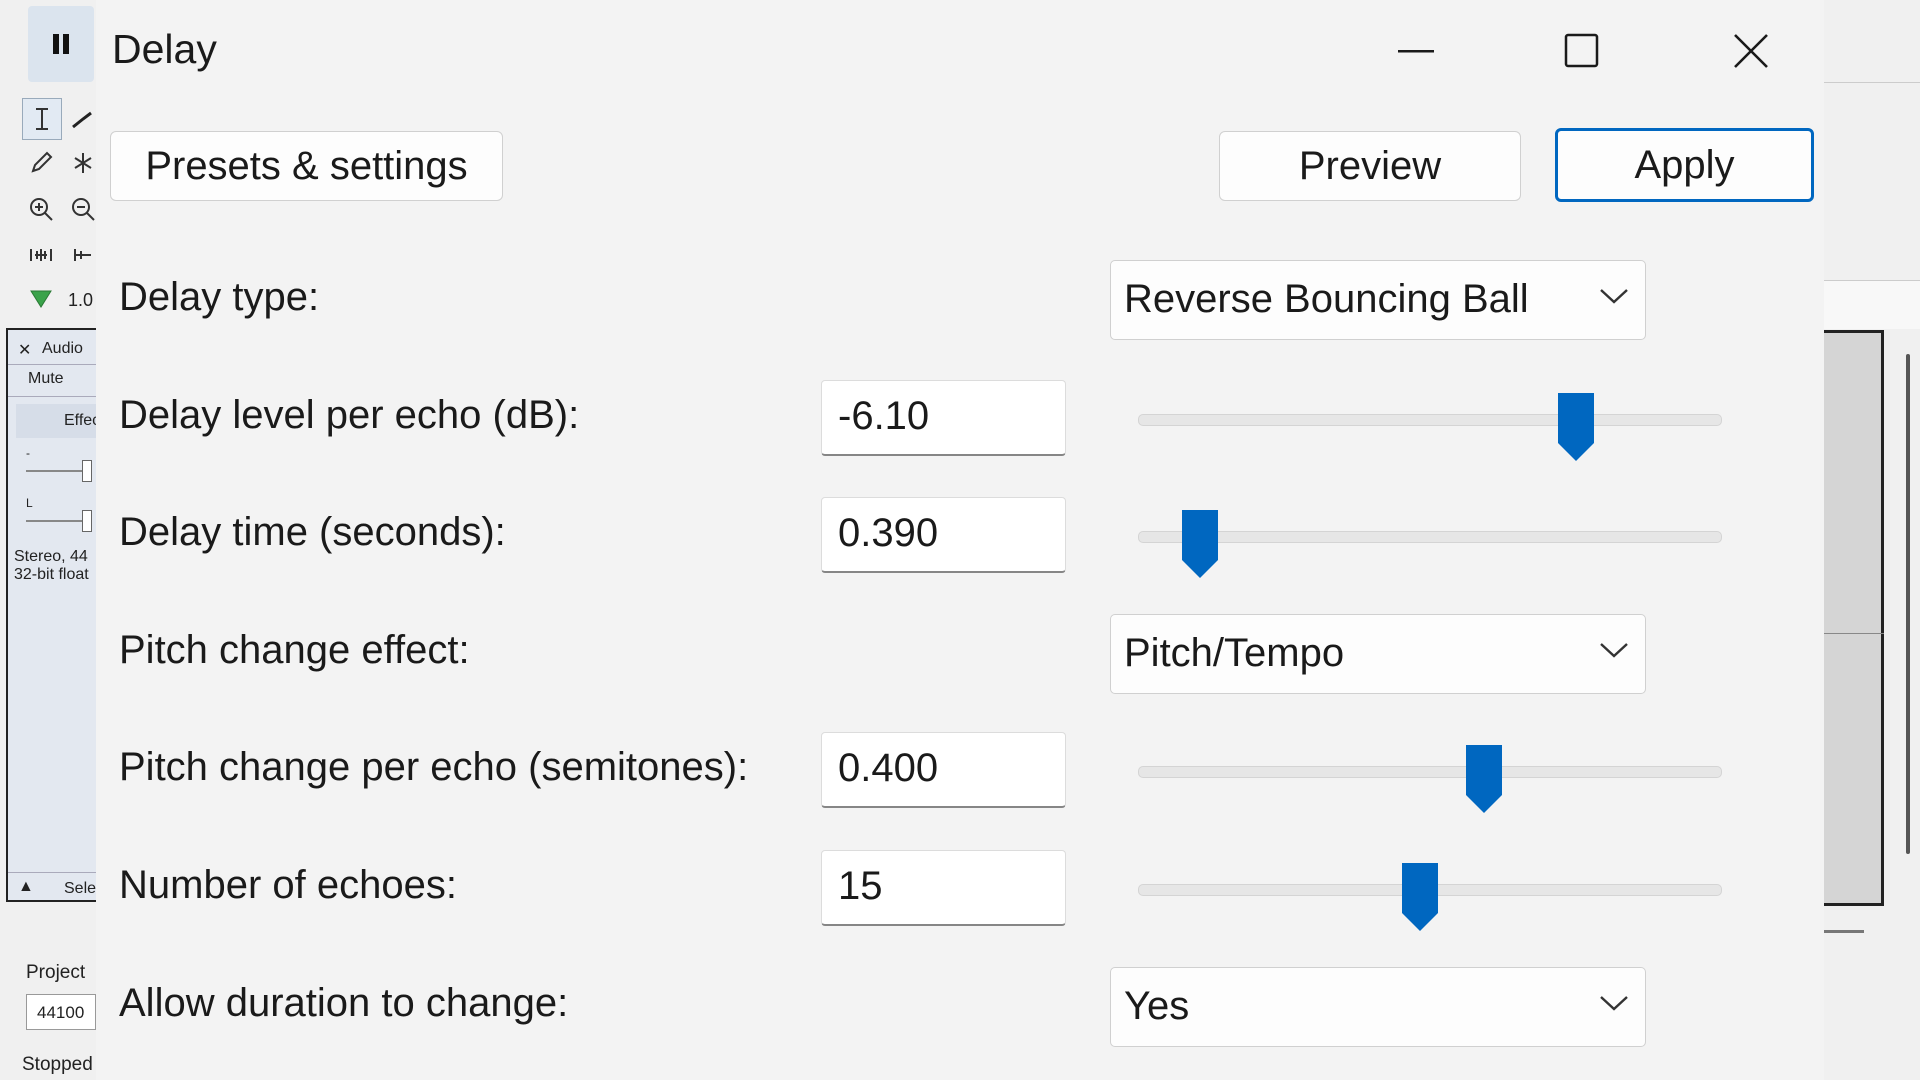 Image resolution: width=1920 pixels, height=1080 pixels. I want to click on gain-label: -, so click(28, 453).